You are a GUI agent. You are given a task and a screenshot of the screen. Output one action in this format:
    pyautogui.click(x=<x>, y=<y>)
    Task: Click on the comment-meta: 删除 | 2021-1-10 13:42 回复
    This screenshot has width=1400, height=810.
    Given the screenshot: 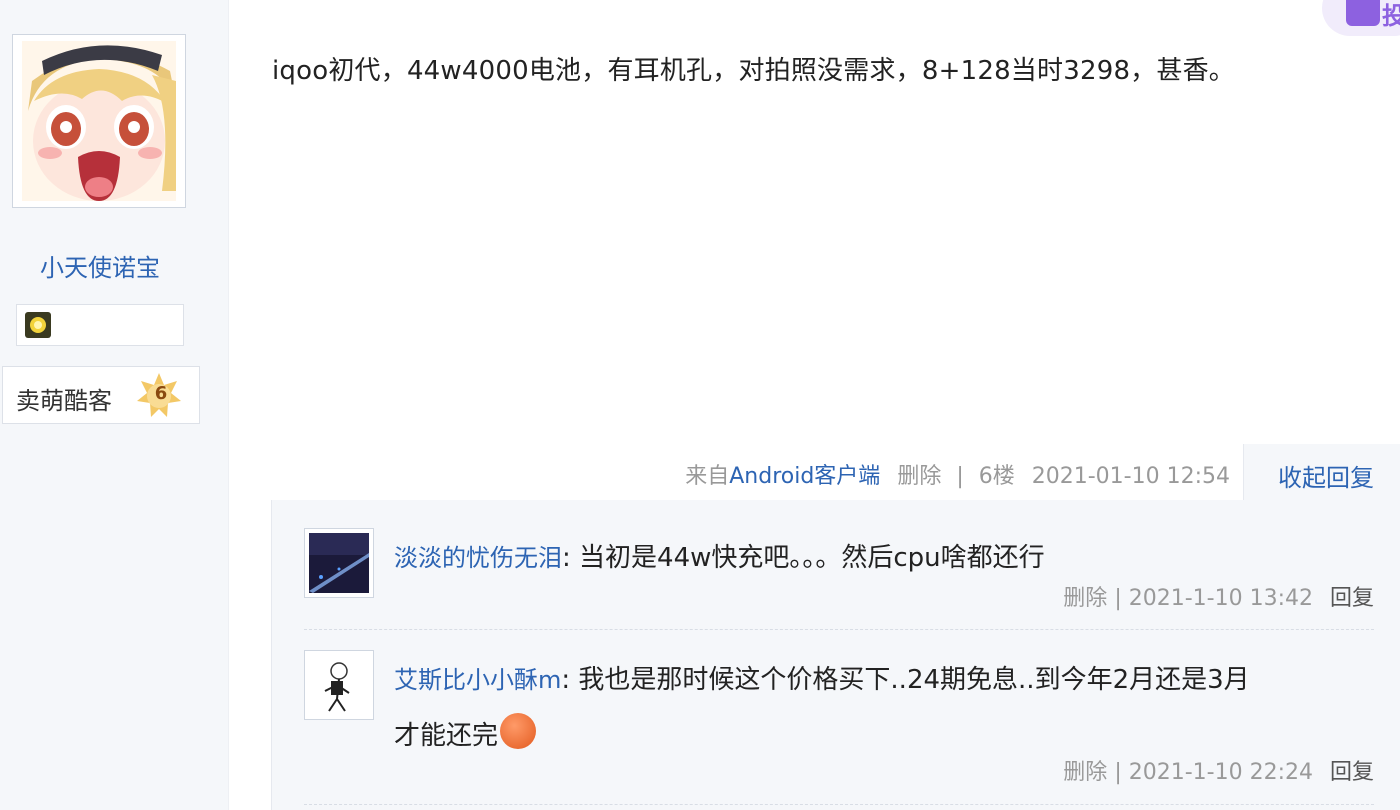 What is the action you would take?
    pyautogui.click(x=1218, y=596)
    